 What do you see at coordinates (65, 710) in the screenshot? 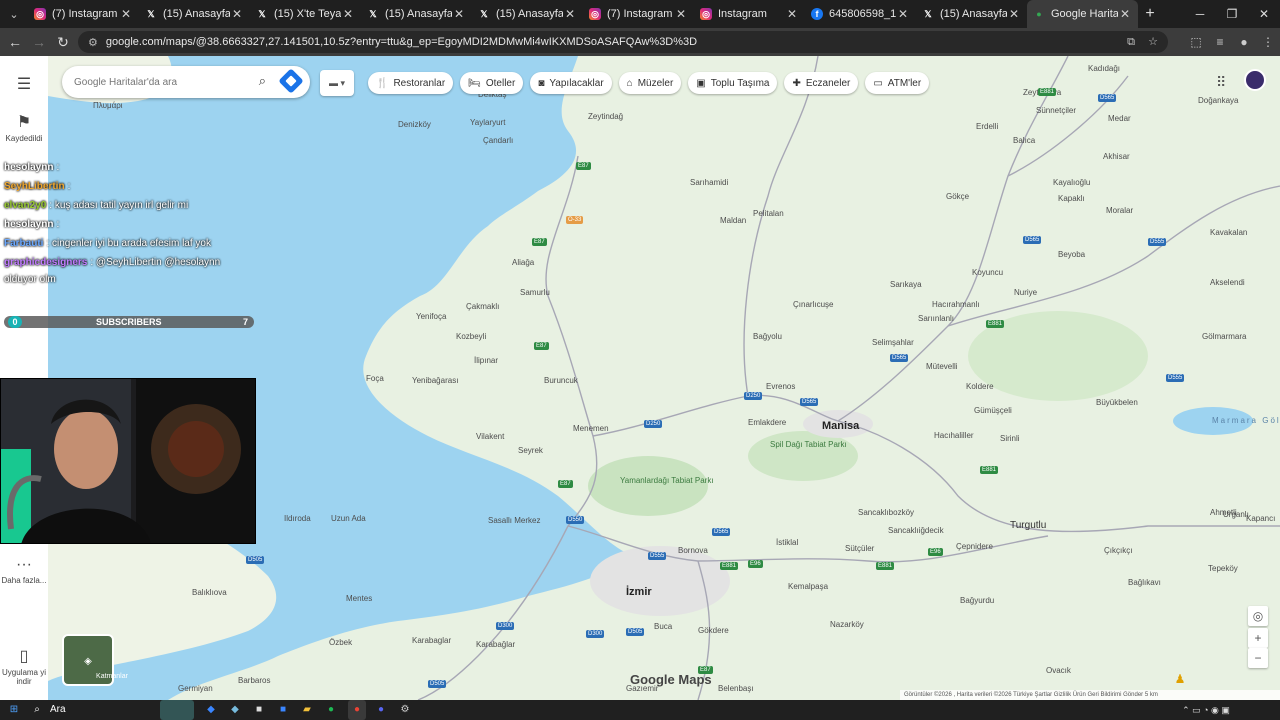
I see `taskbar-search-label: Ara` at bounding box center [65, 710].